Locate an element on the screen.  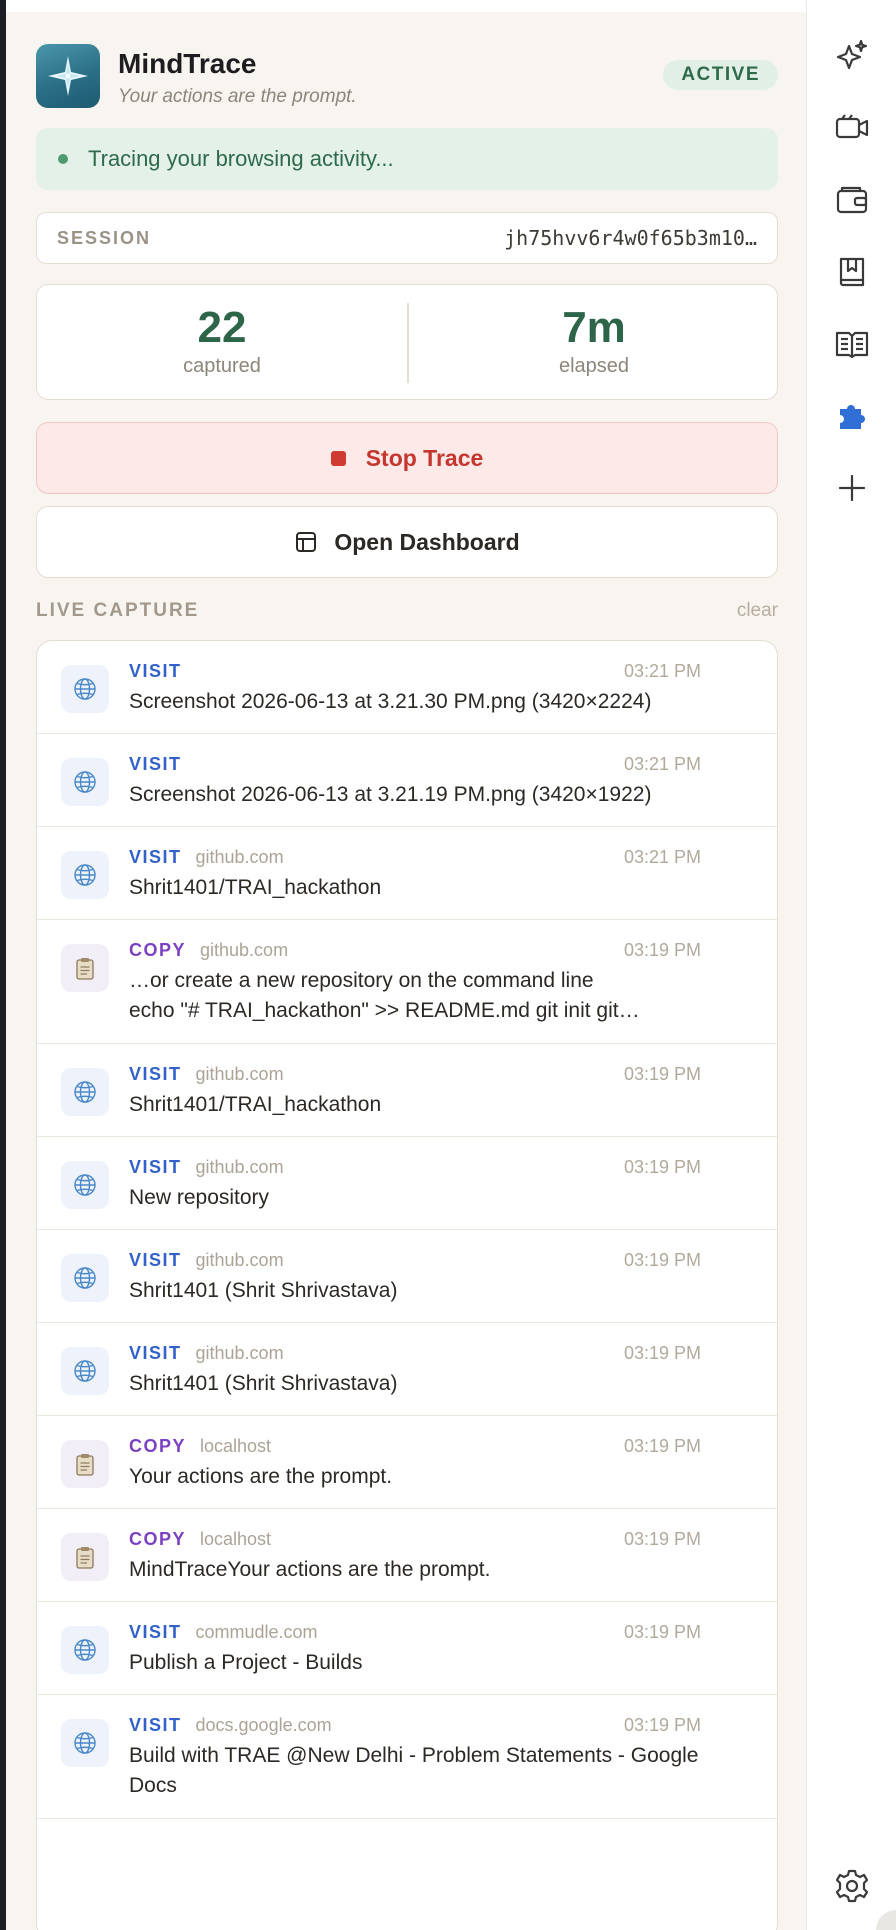
sparkle-star-icon is located at coordinates (852, 56).